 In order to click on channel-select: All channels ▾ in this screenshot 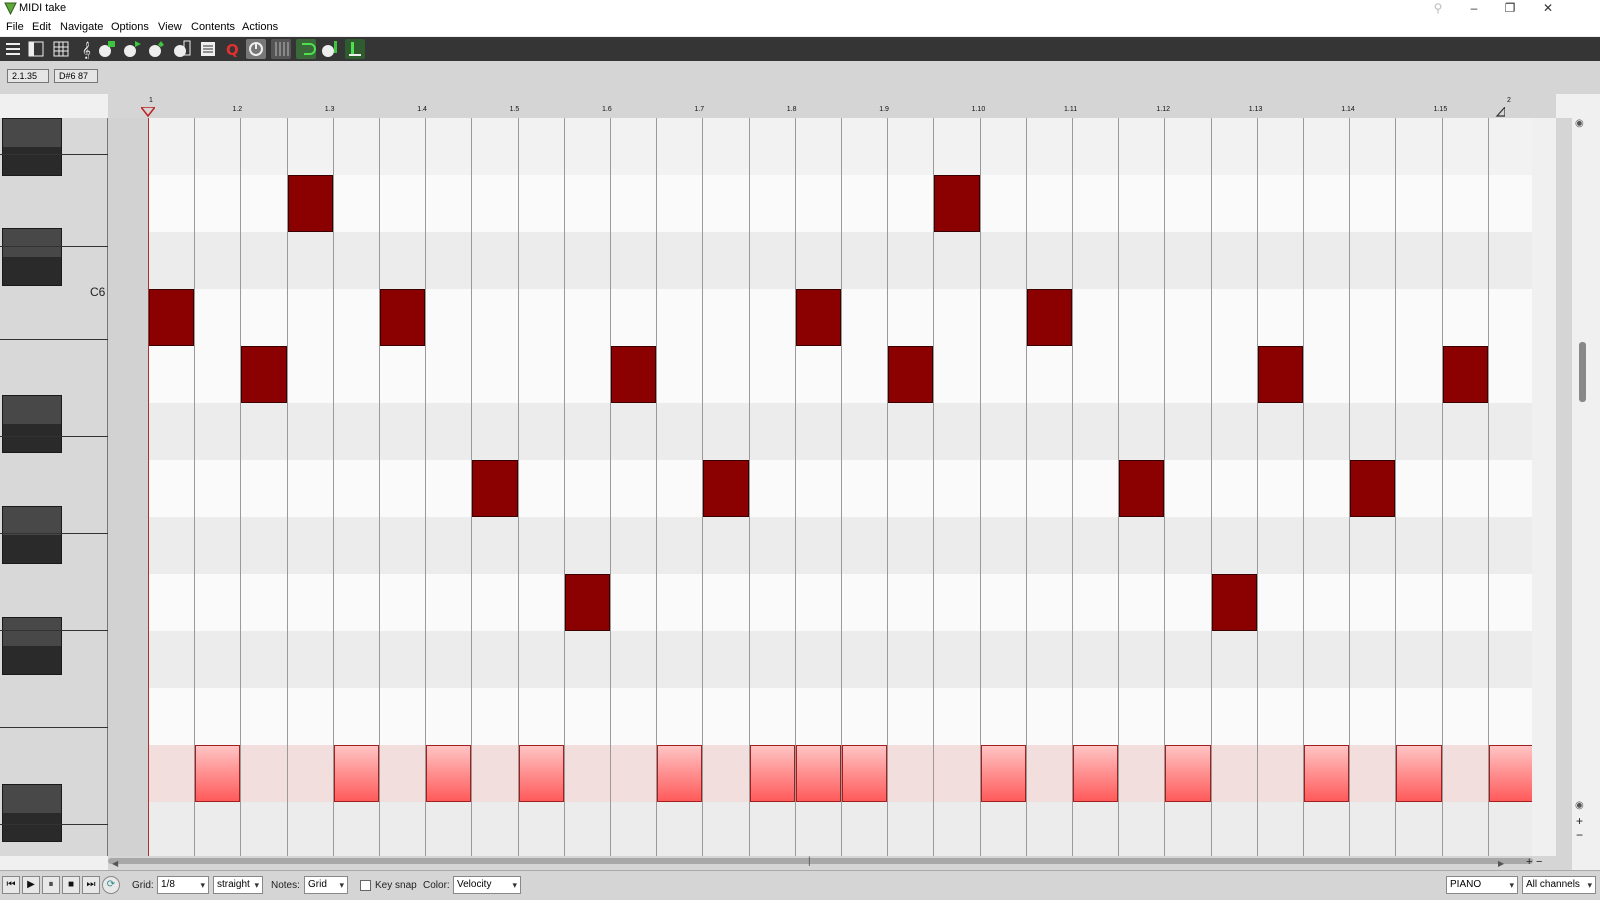, I will do `click(1559, 885)`.